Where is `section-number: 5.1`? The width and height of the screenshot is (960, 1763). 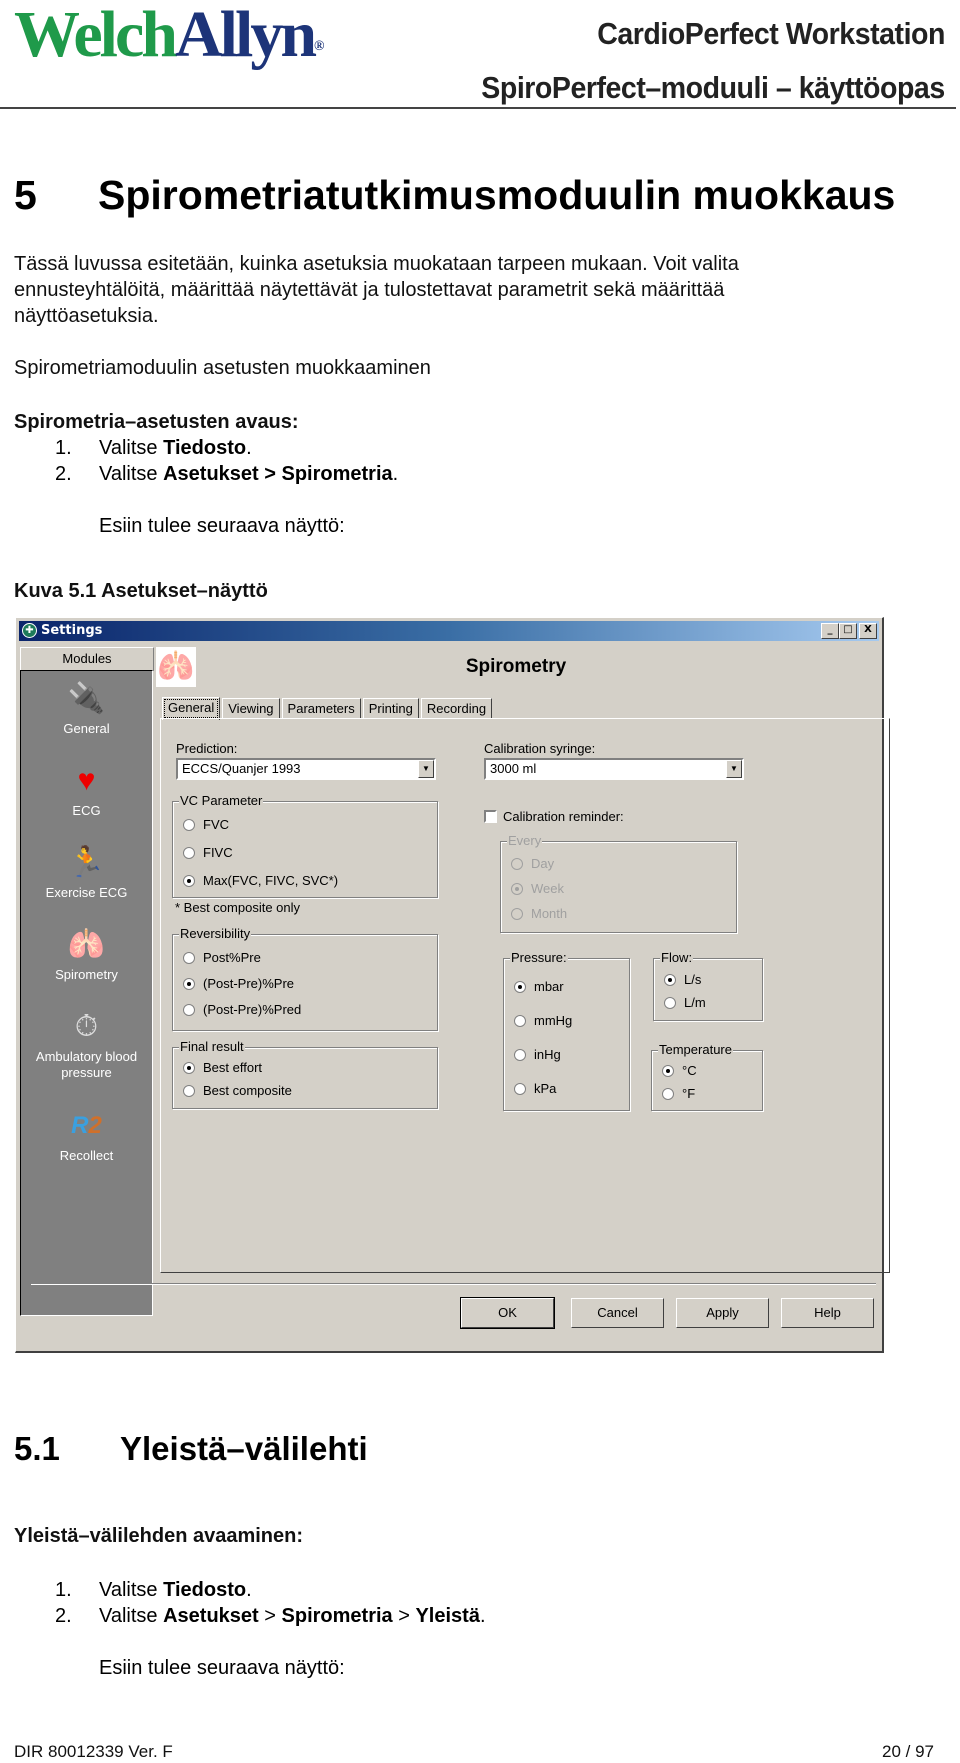 section-number: 5.1 is located at coordinates (37, 1448).